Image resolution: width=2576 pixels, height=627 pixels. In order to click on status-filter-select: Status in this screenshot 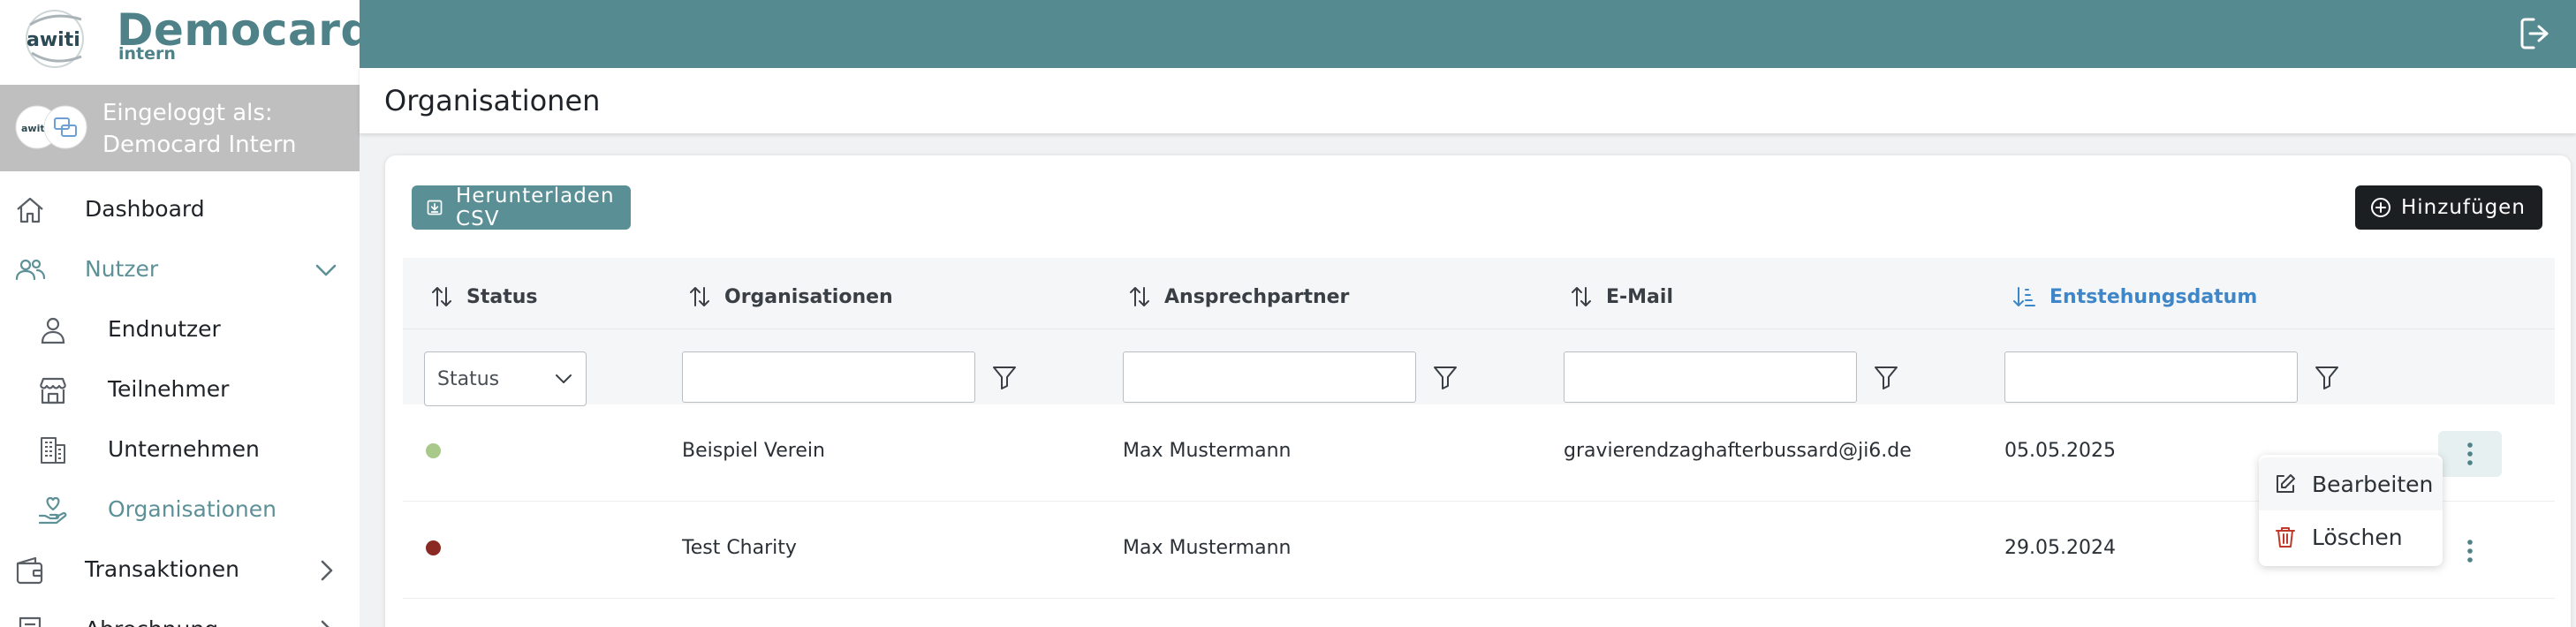, I will do `click(505, 378)`.